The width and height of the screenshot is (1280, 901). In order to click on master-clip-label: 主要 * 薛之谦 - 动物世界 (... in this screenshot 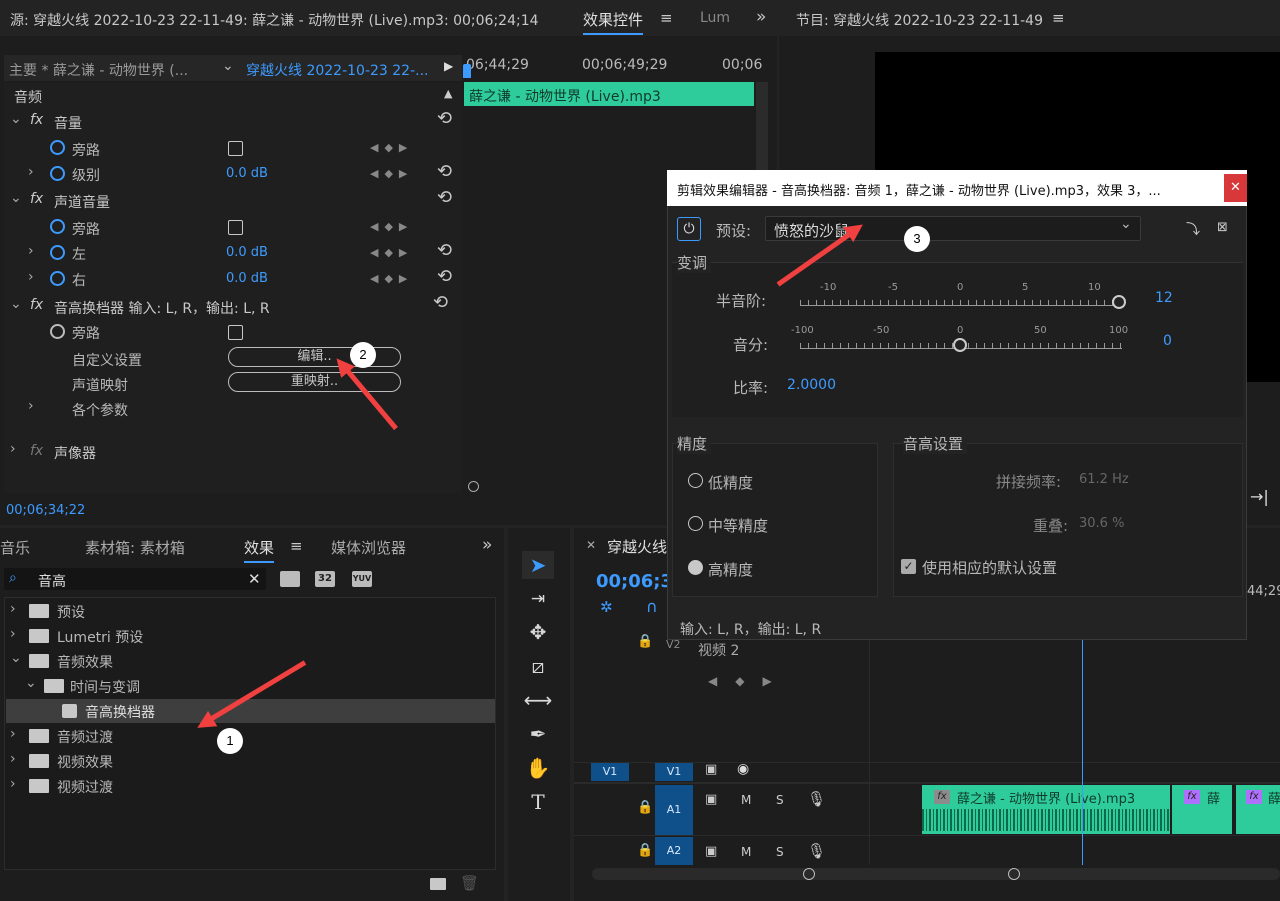, I will do `click(98, 70)`.